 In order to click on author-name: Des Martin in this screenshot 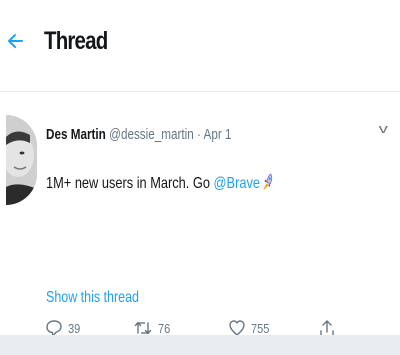, I will do `click(76, 134)`.